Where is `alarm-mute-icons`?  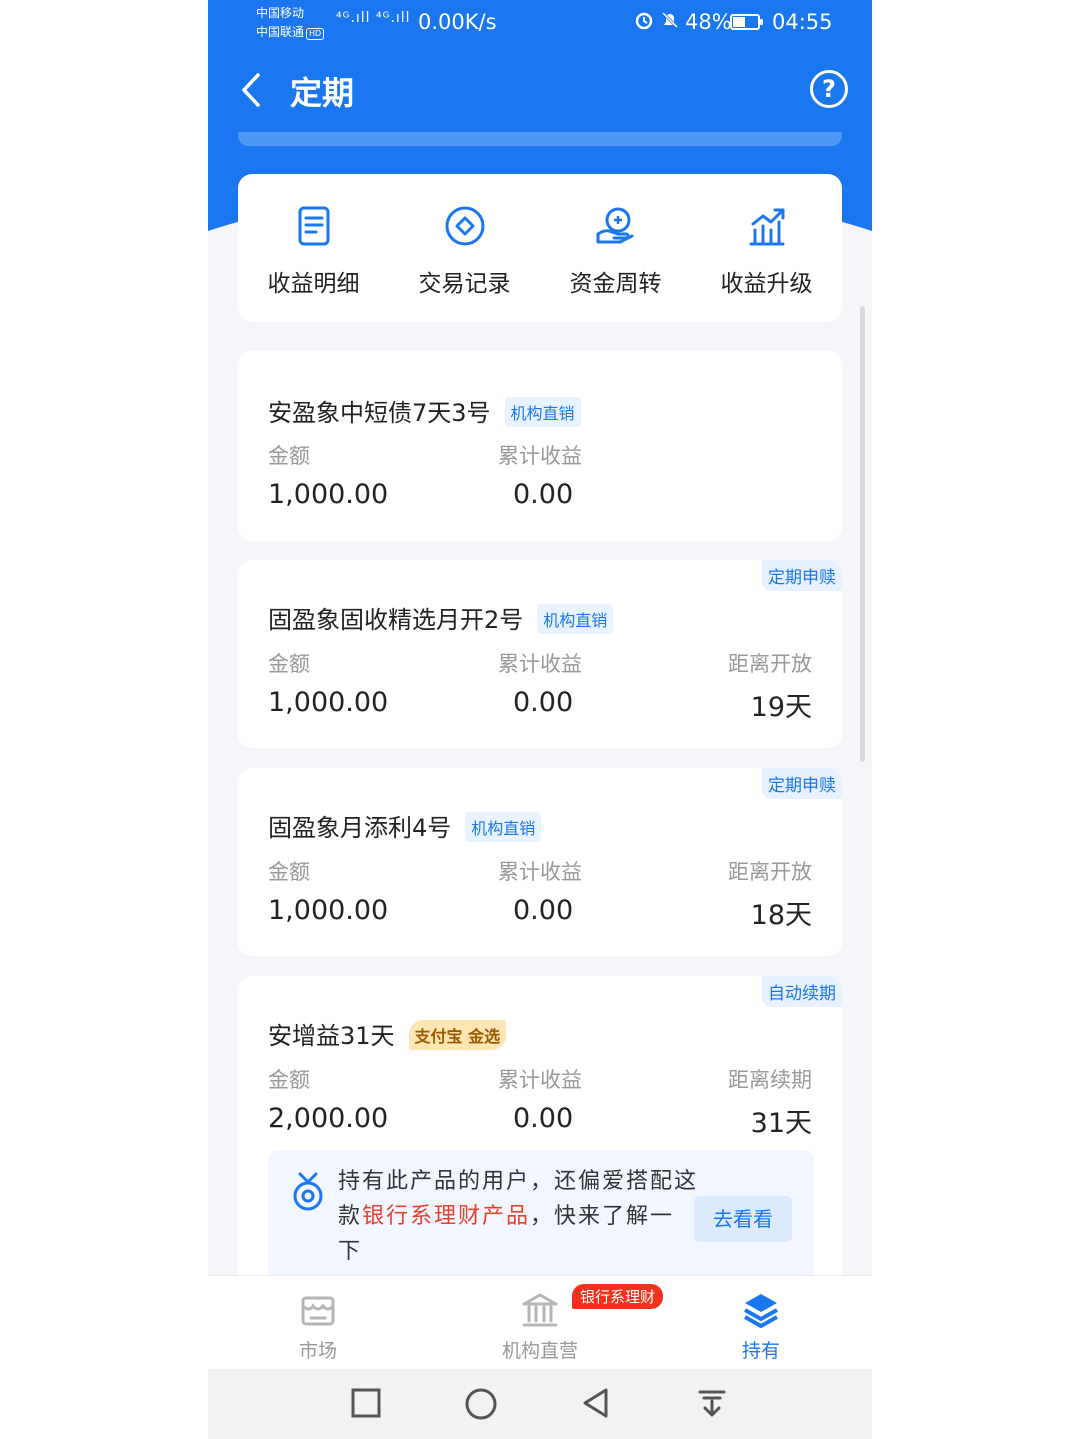
alarm-mute-icons is located at coordinates (657, 22).